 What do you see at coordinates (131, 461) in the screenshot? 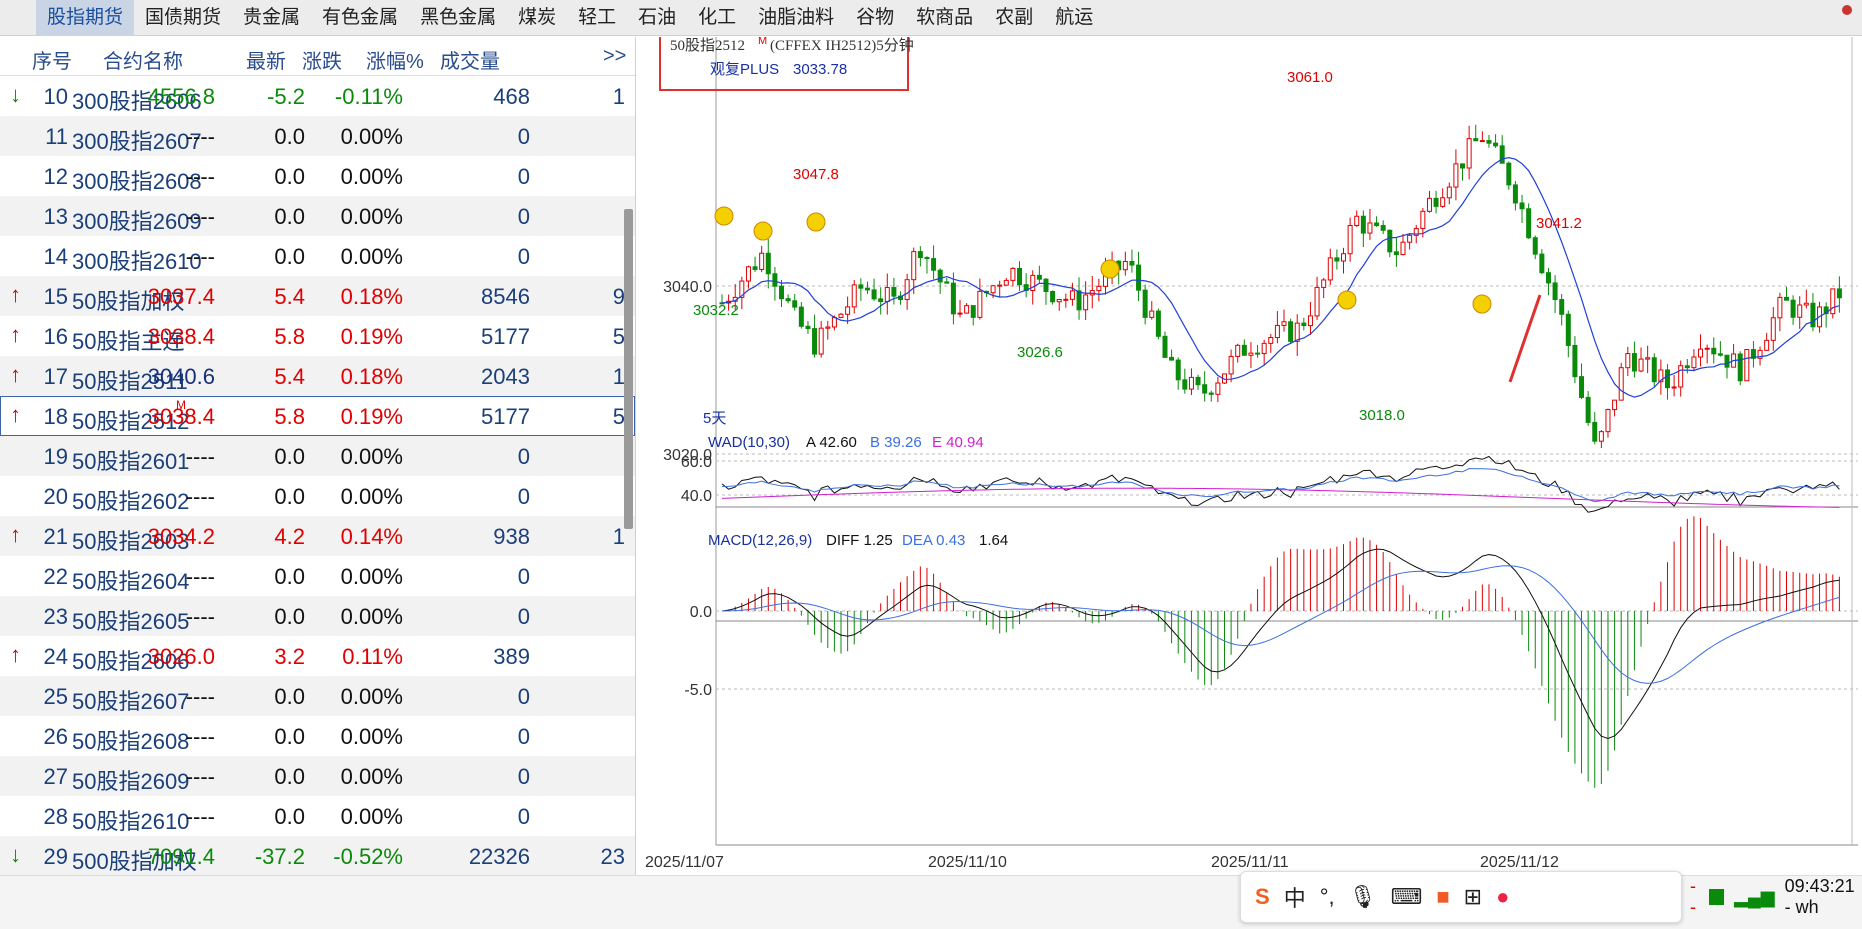
I see `contract-name: 50股指2601` at bounding box center [131, 461].